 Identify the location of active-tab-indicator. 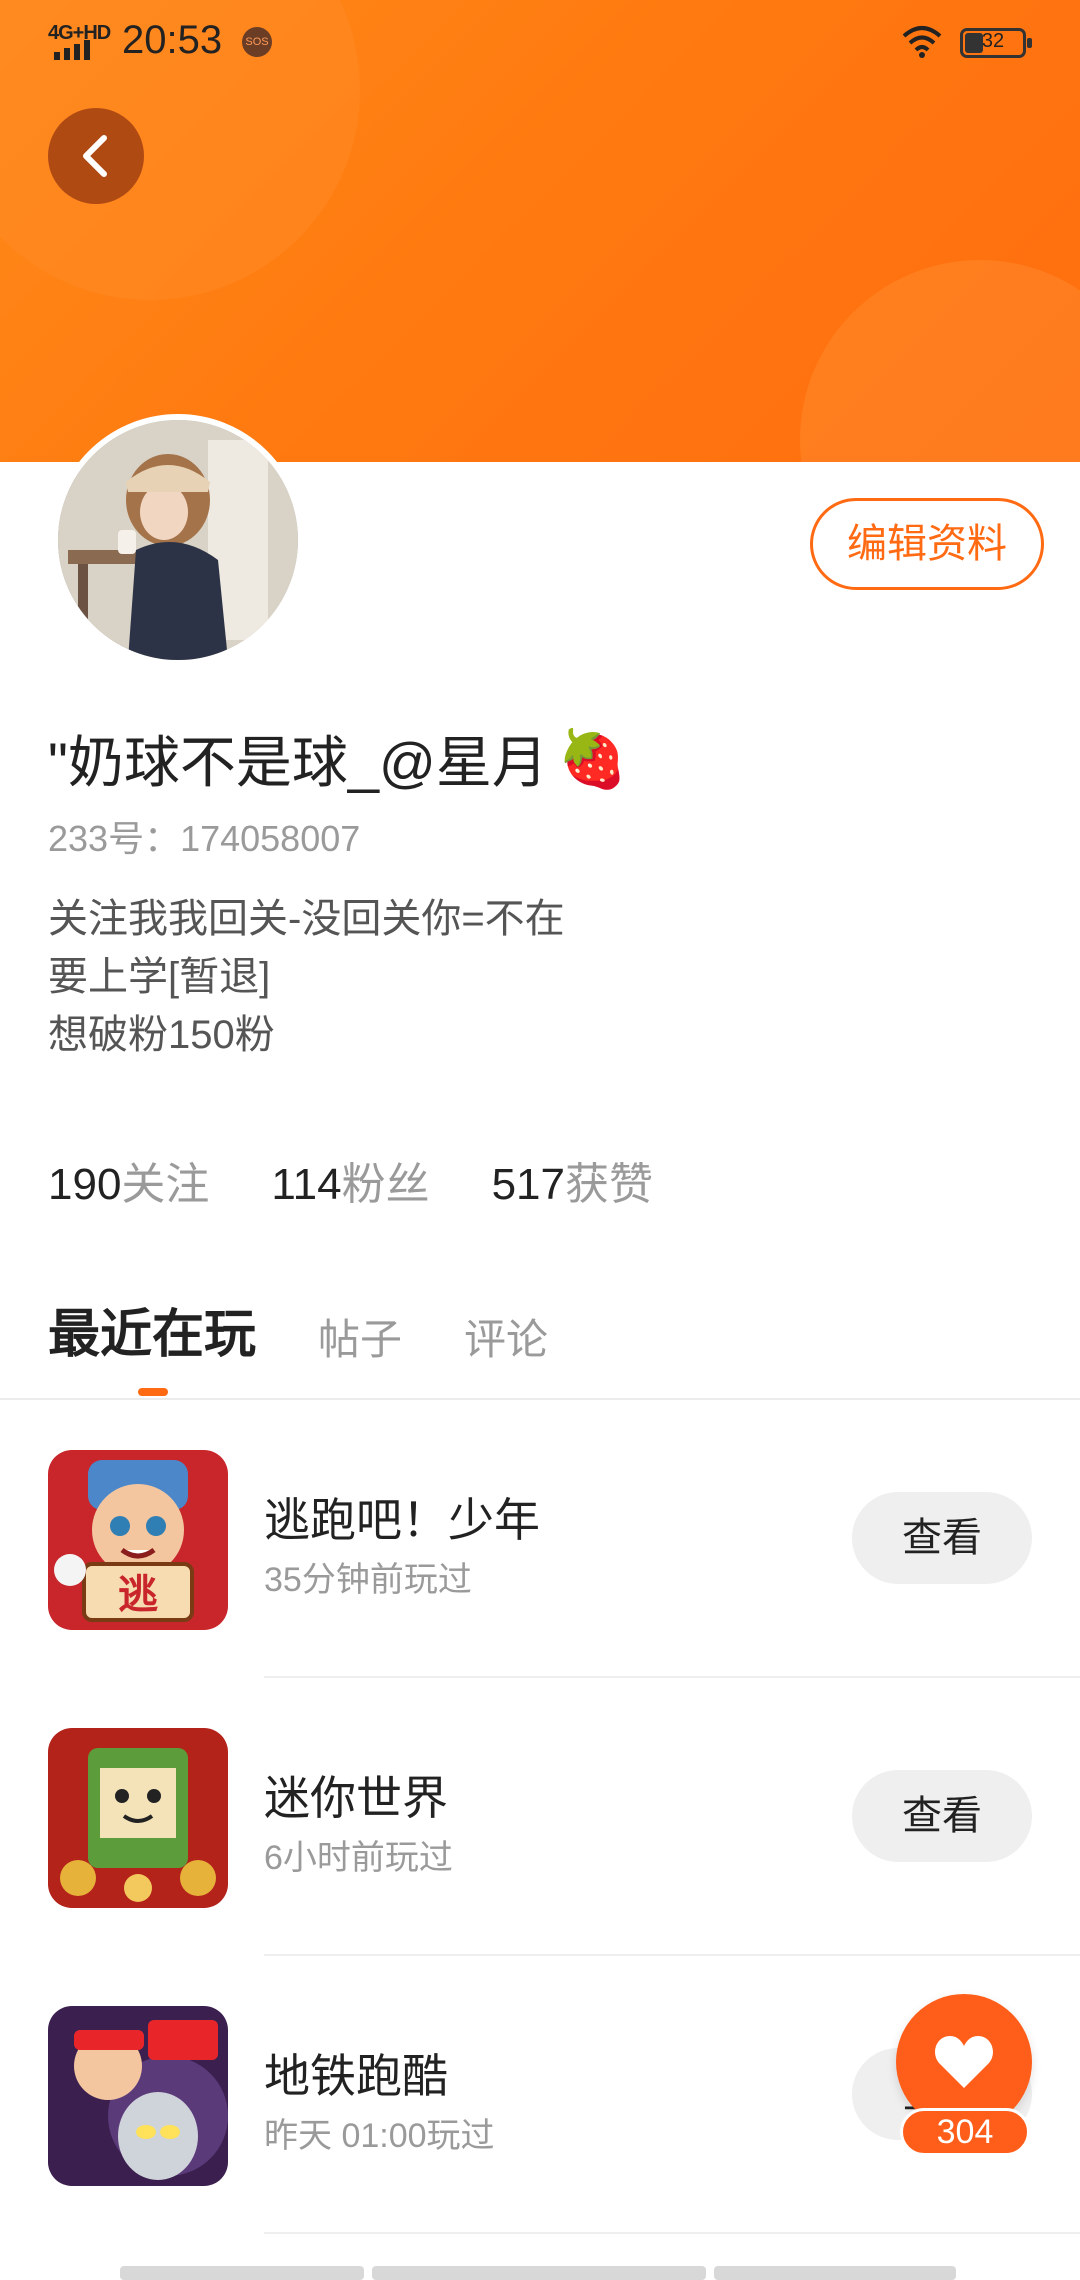
(153, 1392).